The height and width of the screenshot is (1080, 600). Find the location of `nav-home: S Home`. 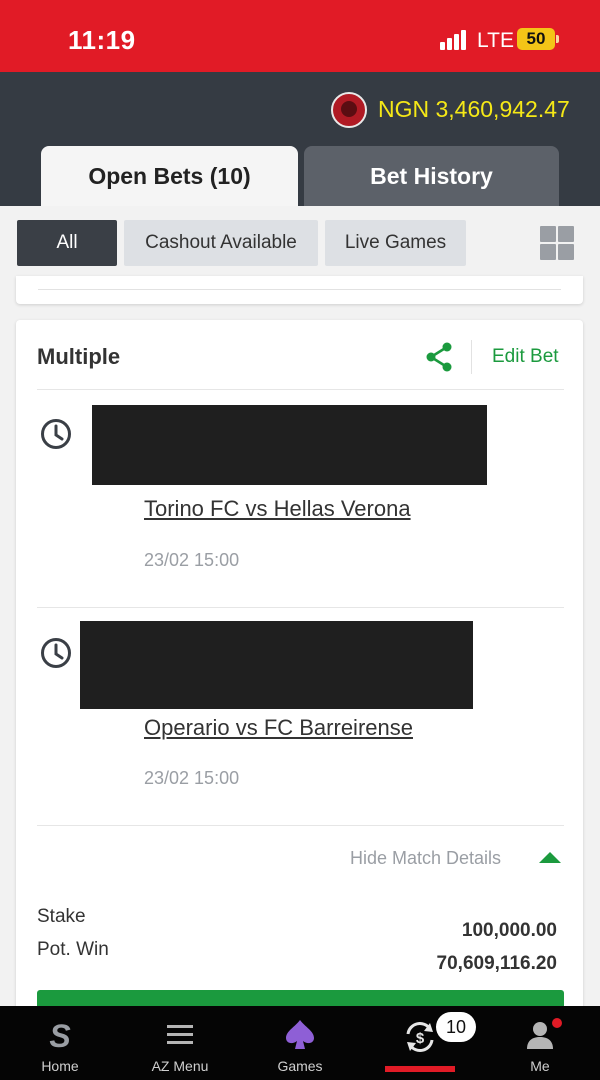

nav-home: S Home is located at coordinates (60, 1043).